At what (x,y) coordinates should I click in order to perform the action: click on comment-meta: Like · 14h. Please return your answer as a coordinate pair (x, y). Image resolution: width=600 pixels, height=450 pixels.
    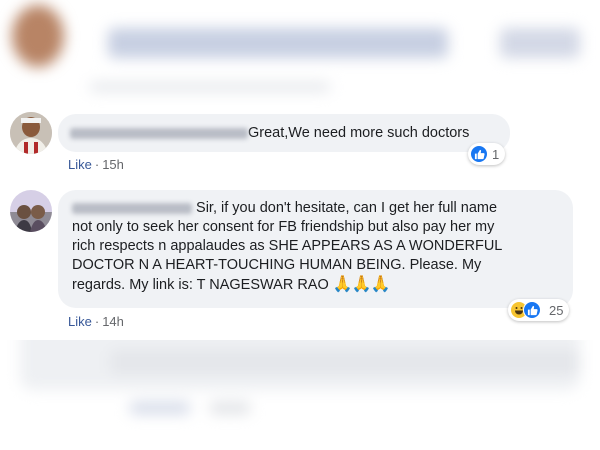
    Looking at the image, I should click on (96, 321).